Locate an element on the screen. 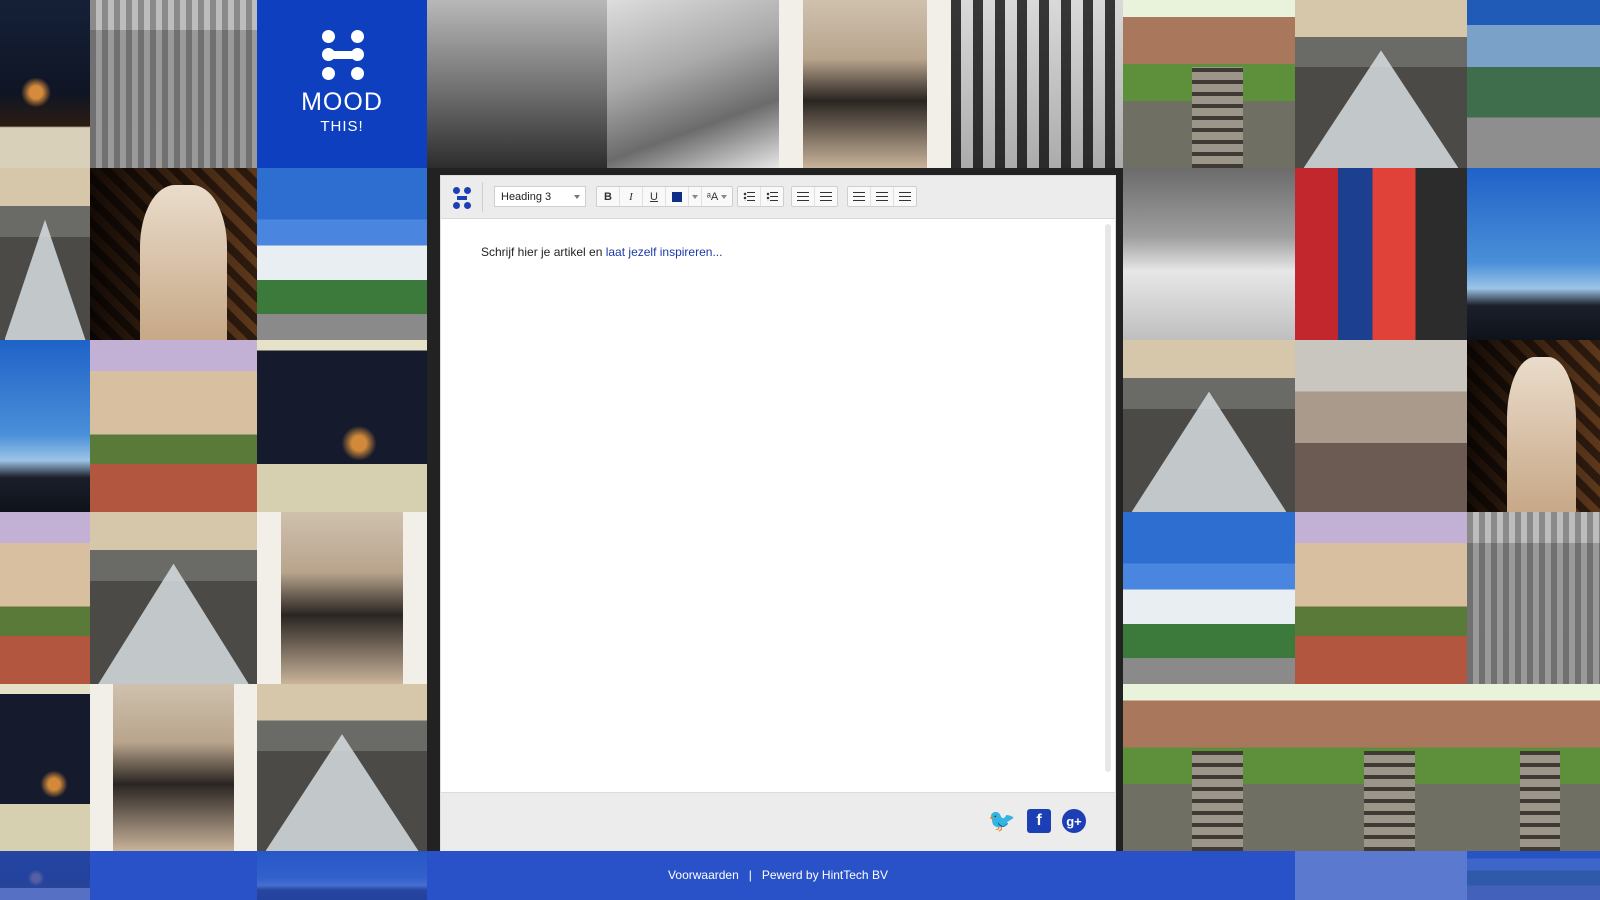 This screenshot has height=900, width=1600. footer-links: Voorwaarden | Pewerd by HintTech BV is located at coordinates (778, 875).